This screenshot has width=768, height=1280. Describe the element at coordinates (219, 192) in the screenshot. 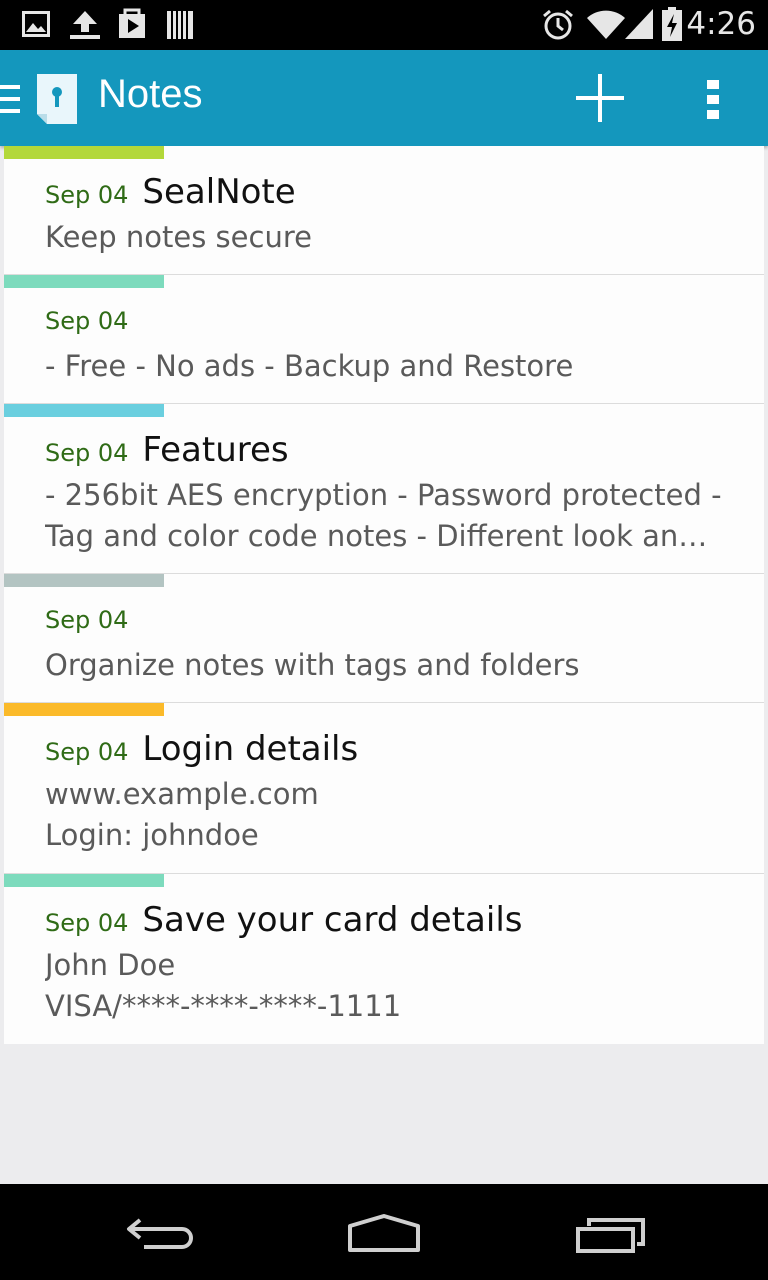

I see `note-title: SealNote` at that location.